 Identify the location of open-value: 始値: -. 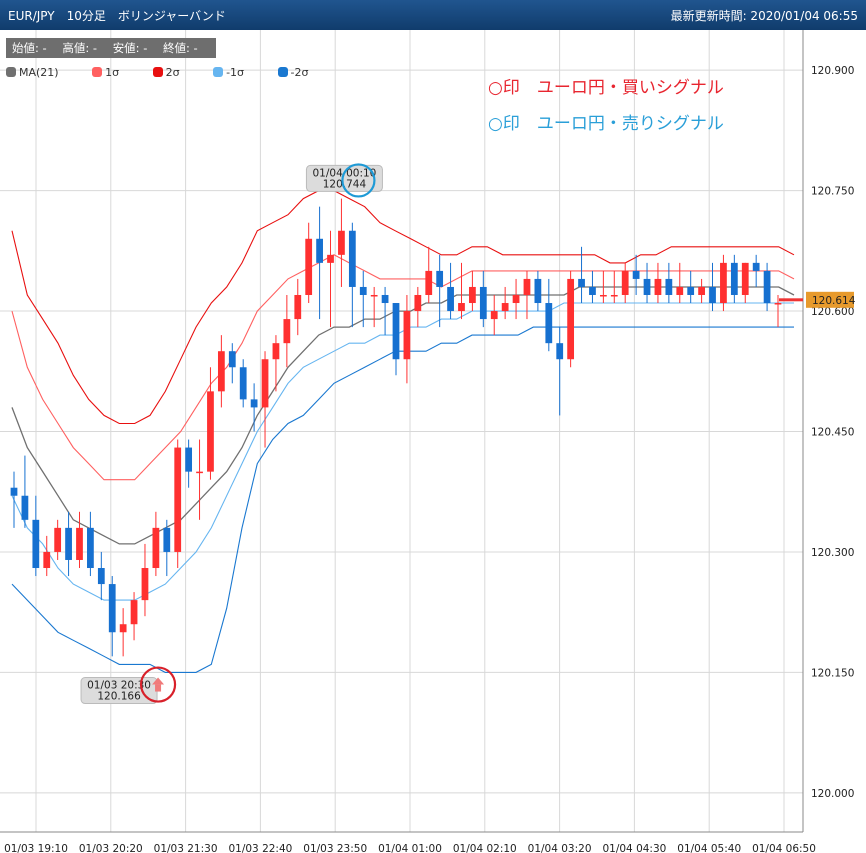
(29, 48).